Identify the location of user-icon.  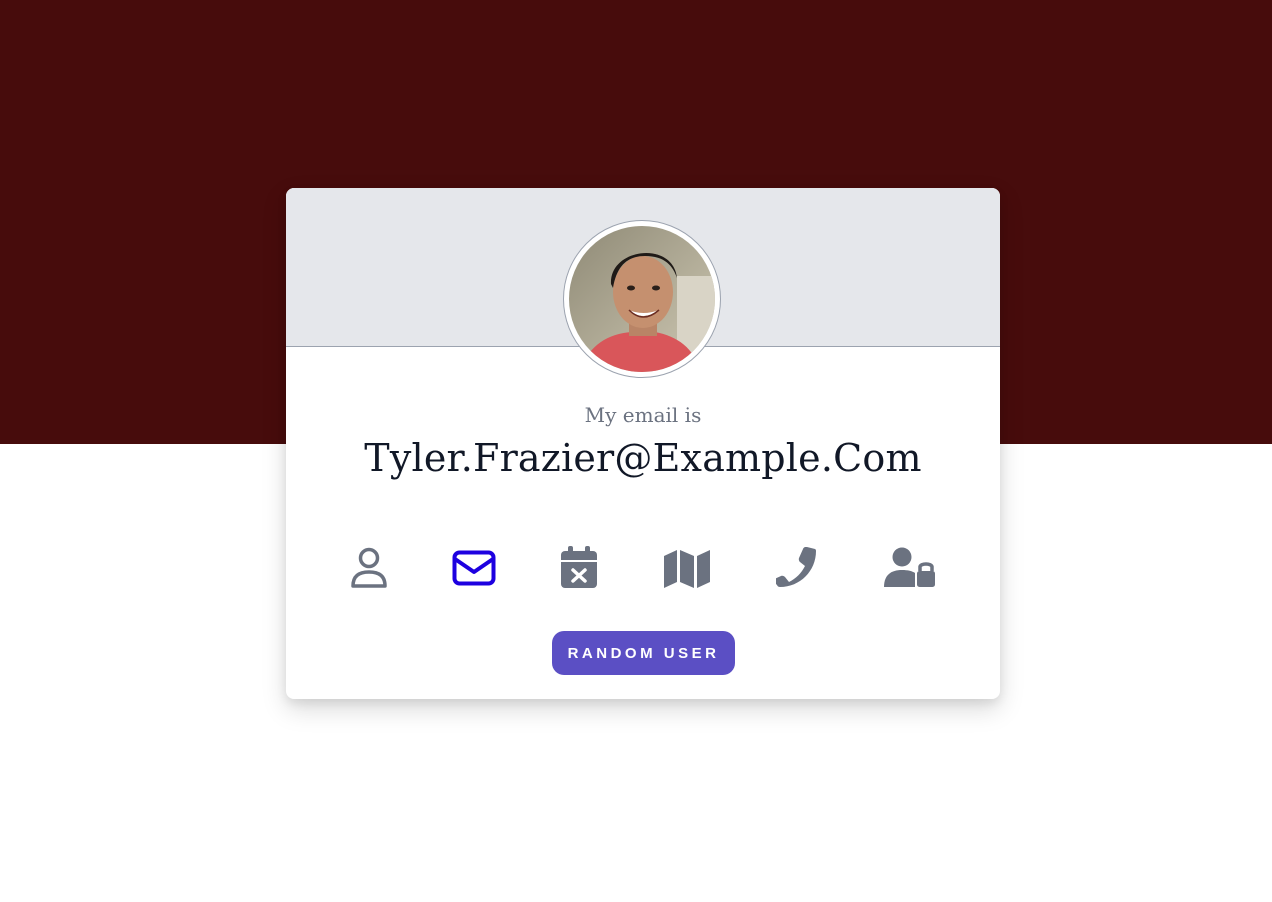
(369, 568).